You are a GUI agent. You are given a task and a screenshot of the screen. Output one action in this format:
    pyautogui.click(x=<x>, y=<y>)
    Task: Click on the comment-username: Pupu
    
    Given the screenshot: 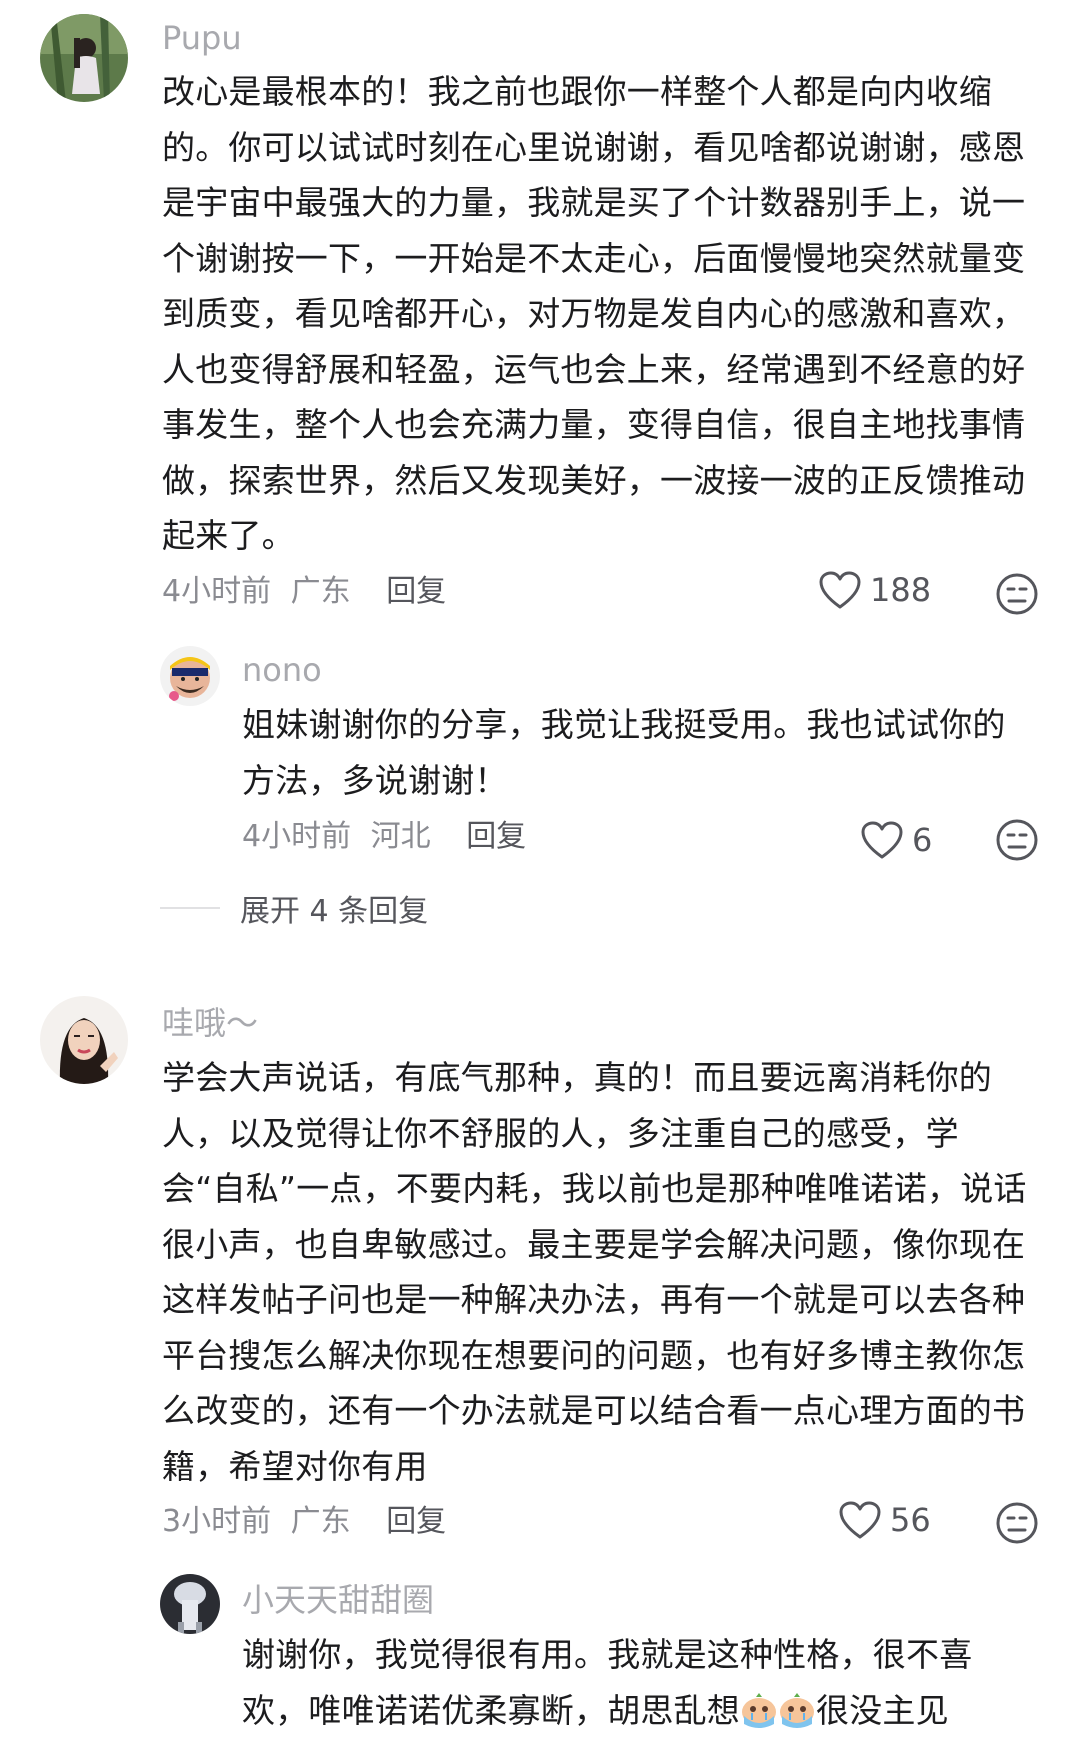 What is the action you would take?
    pyautogui.click(x=202, y=38)
    